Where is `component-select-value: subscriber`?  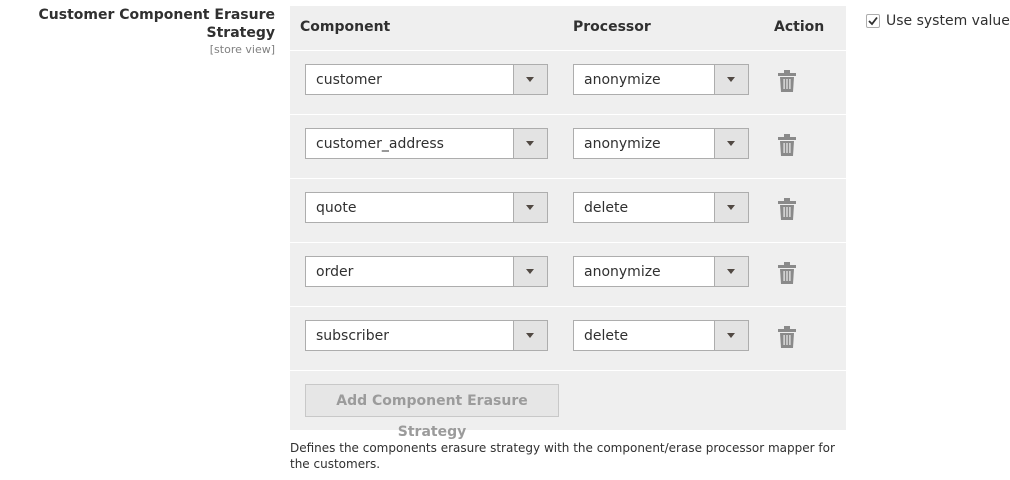
component-select-value: subscriber is located at coordinates (352, 336).